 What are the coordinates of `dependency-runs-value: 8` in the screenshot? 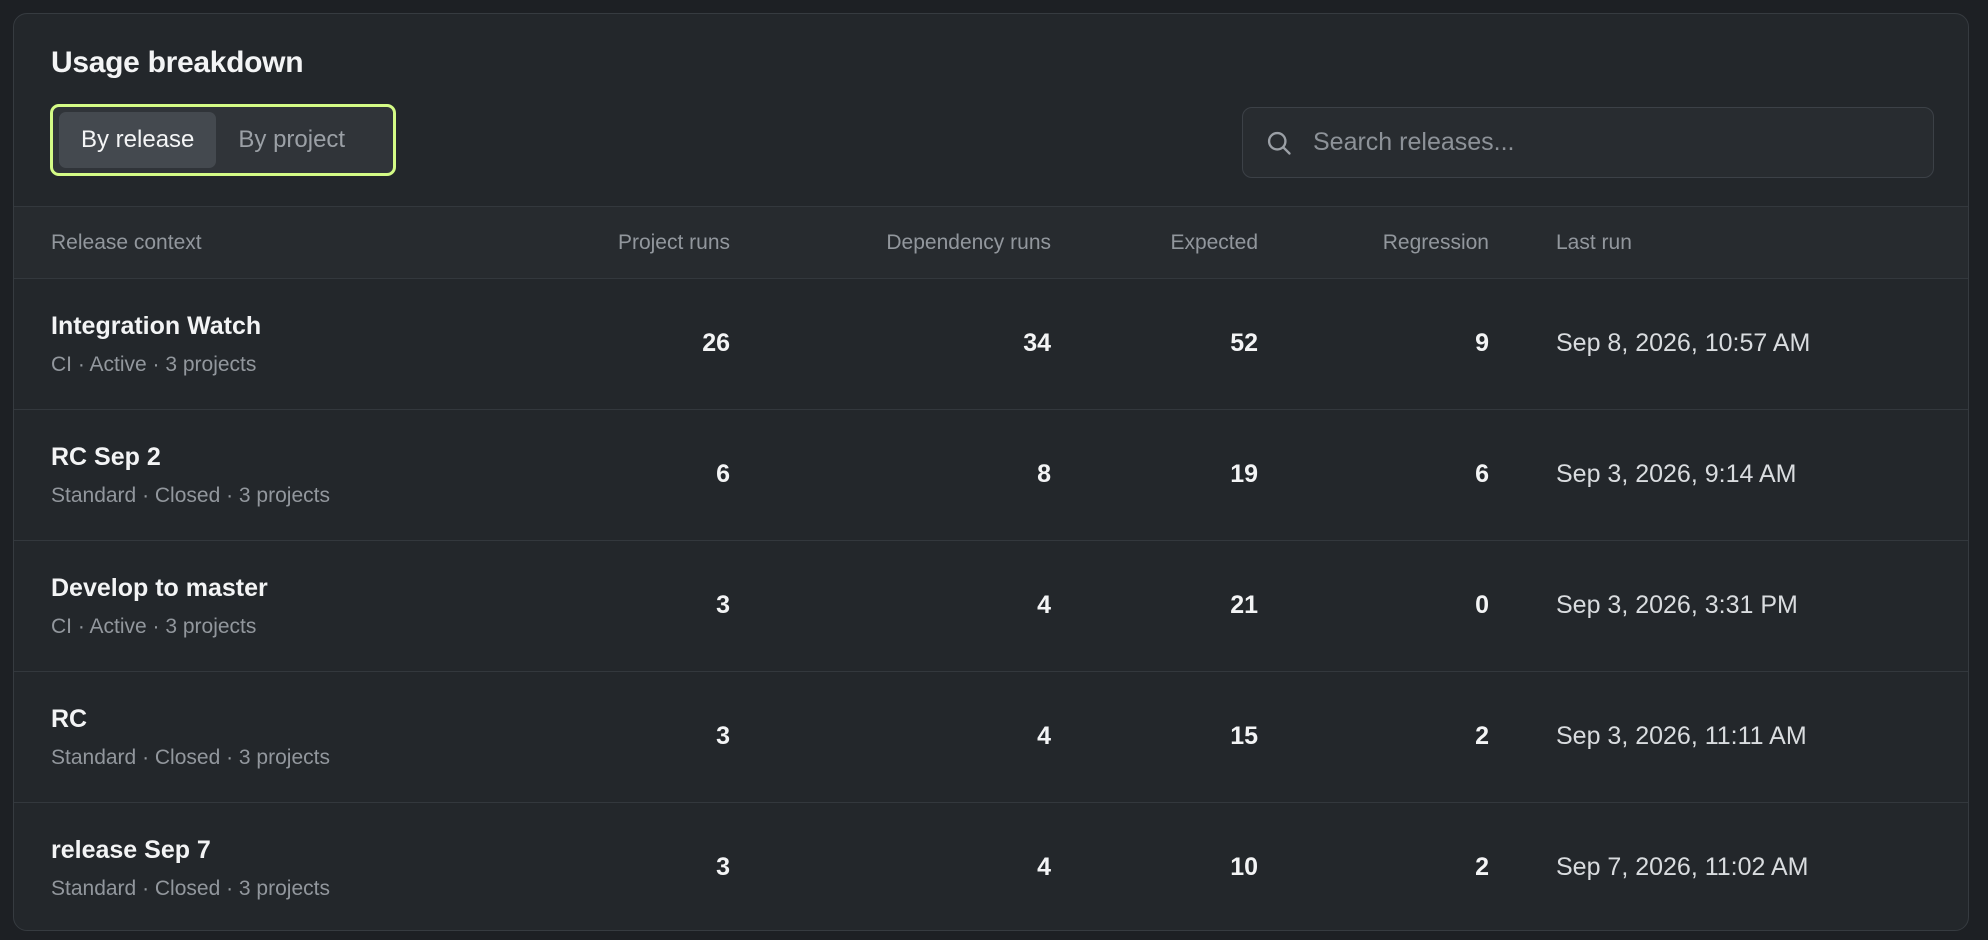 It's located at (1044, 474).